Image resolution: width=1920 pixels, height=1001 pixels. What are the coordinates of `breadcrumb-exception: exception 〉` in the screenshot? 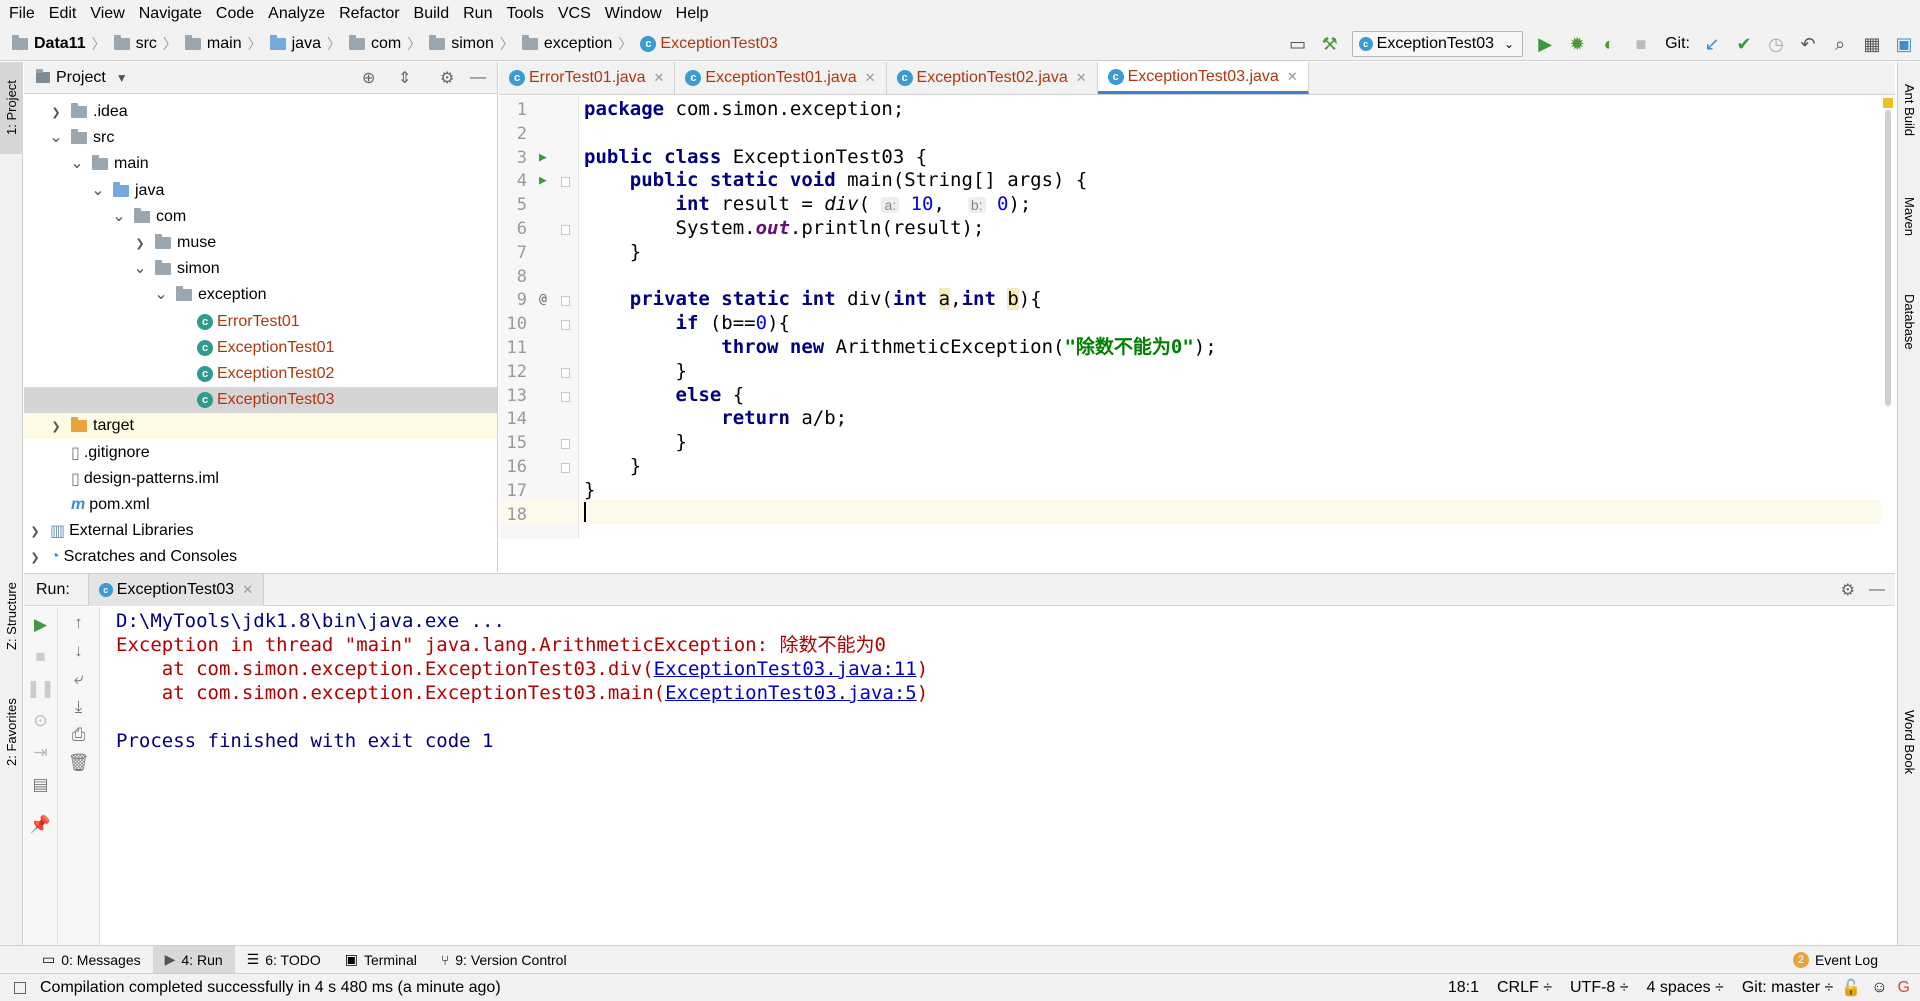 It's located at (573, 44).